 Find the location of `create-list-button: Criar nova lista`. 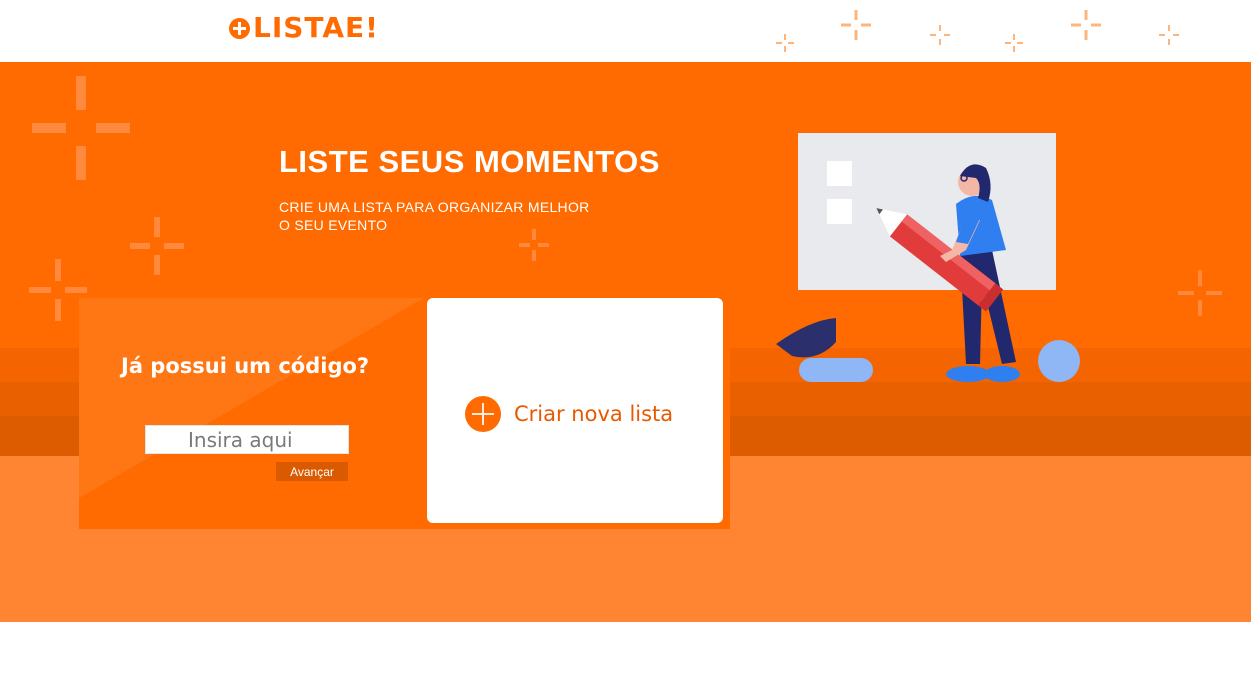

create-list-button: Criar nova lista is located at coordinates (569, 414).